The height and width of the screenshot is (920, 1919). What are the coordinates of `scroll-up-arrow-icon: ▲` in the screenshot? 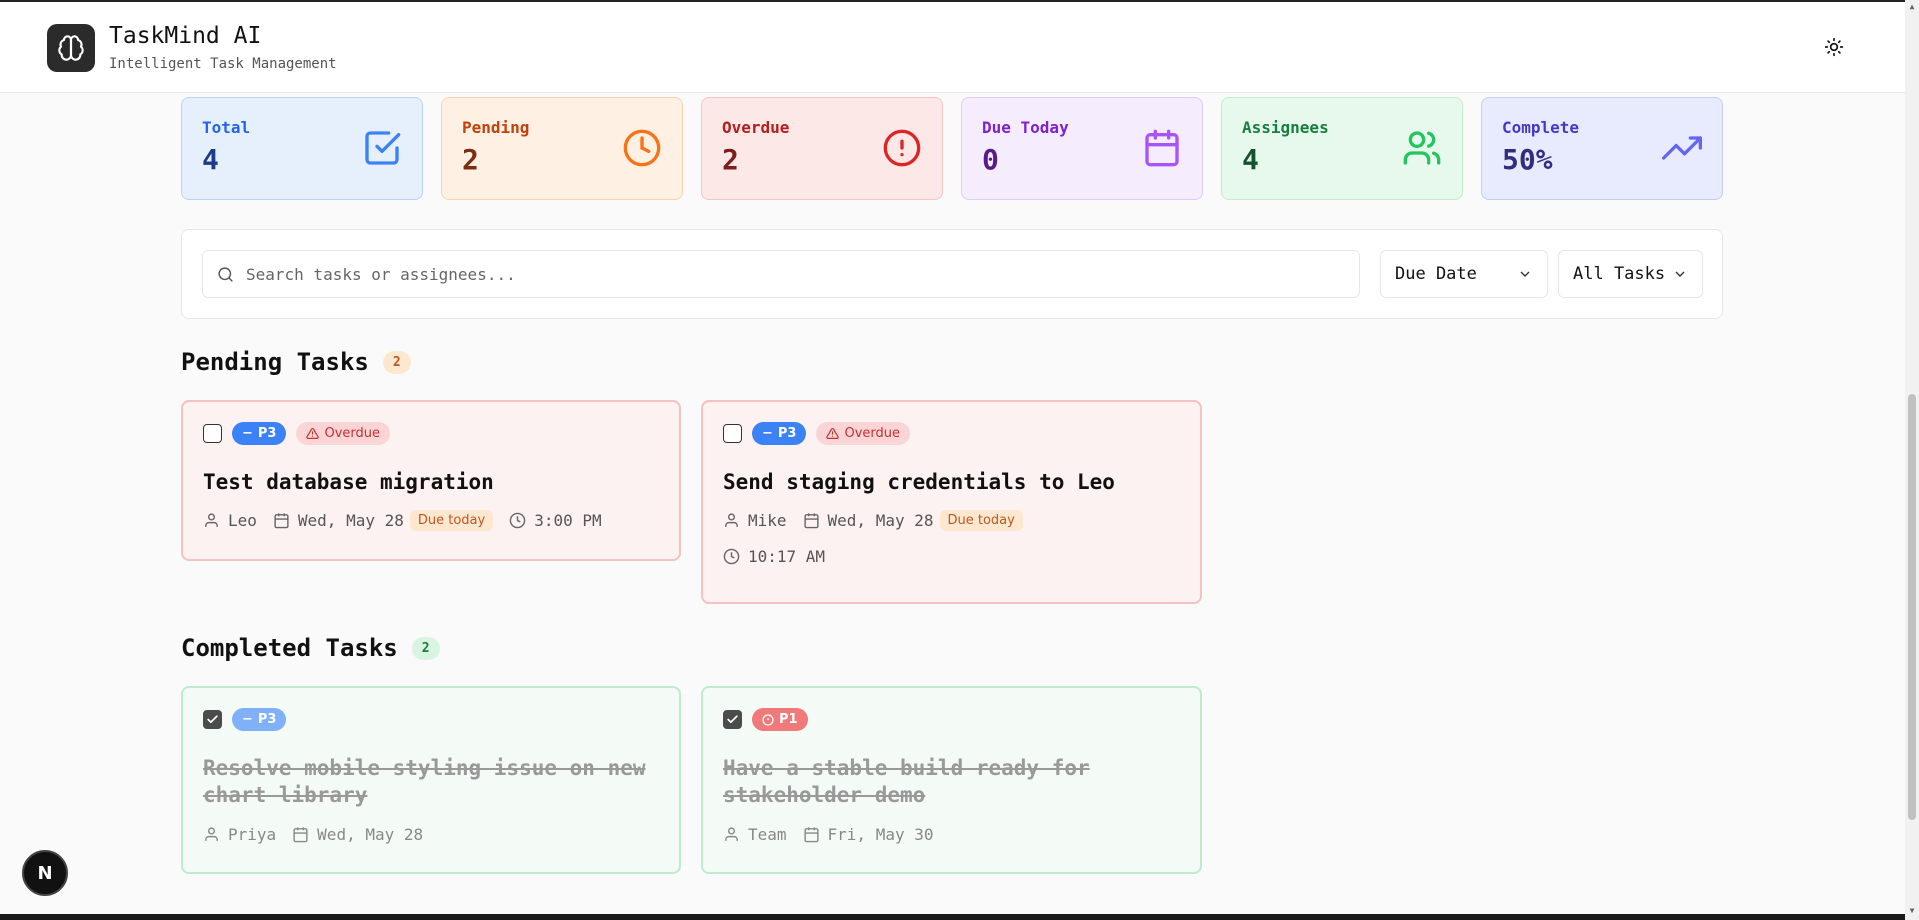 It's located at (1912, 7).